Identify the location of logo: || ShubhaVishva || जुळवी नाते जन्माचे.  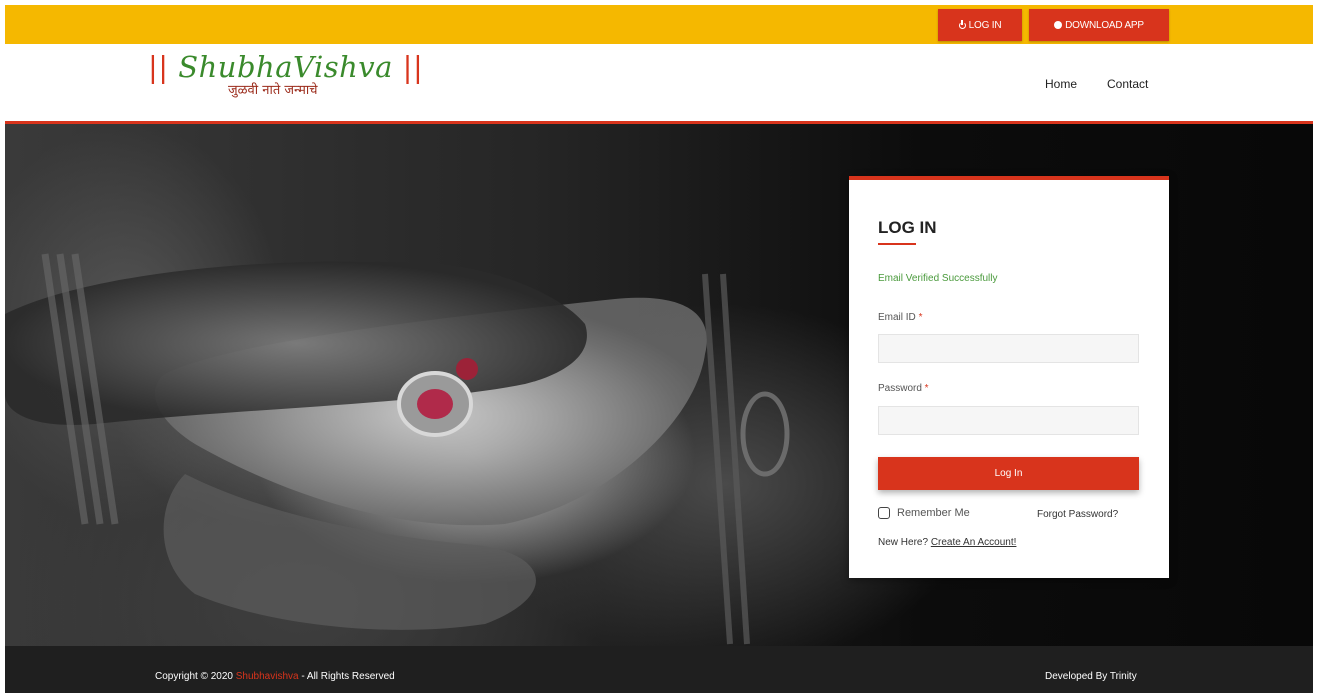
(285, 74).